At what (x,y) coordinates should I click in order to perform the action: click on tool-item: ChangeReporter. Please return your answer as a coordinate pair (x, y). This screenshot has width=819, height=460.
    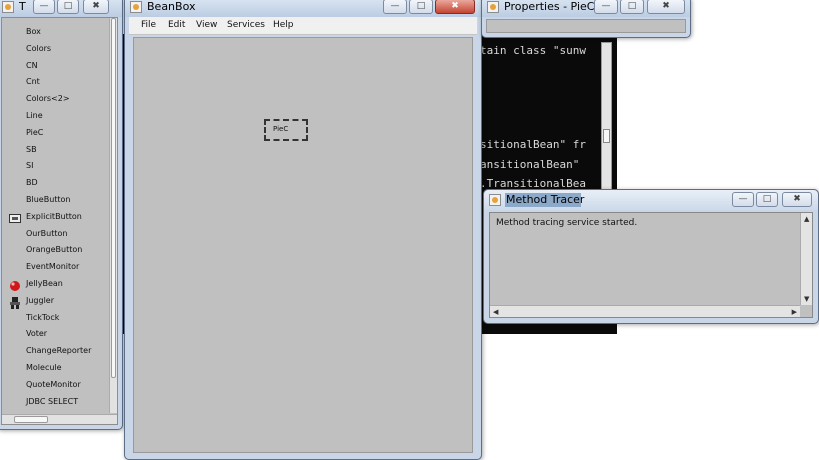
    Looking at the image, I should click on (58, 350).